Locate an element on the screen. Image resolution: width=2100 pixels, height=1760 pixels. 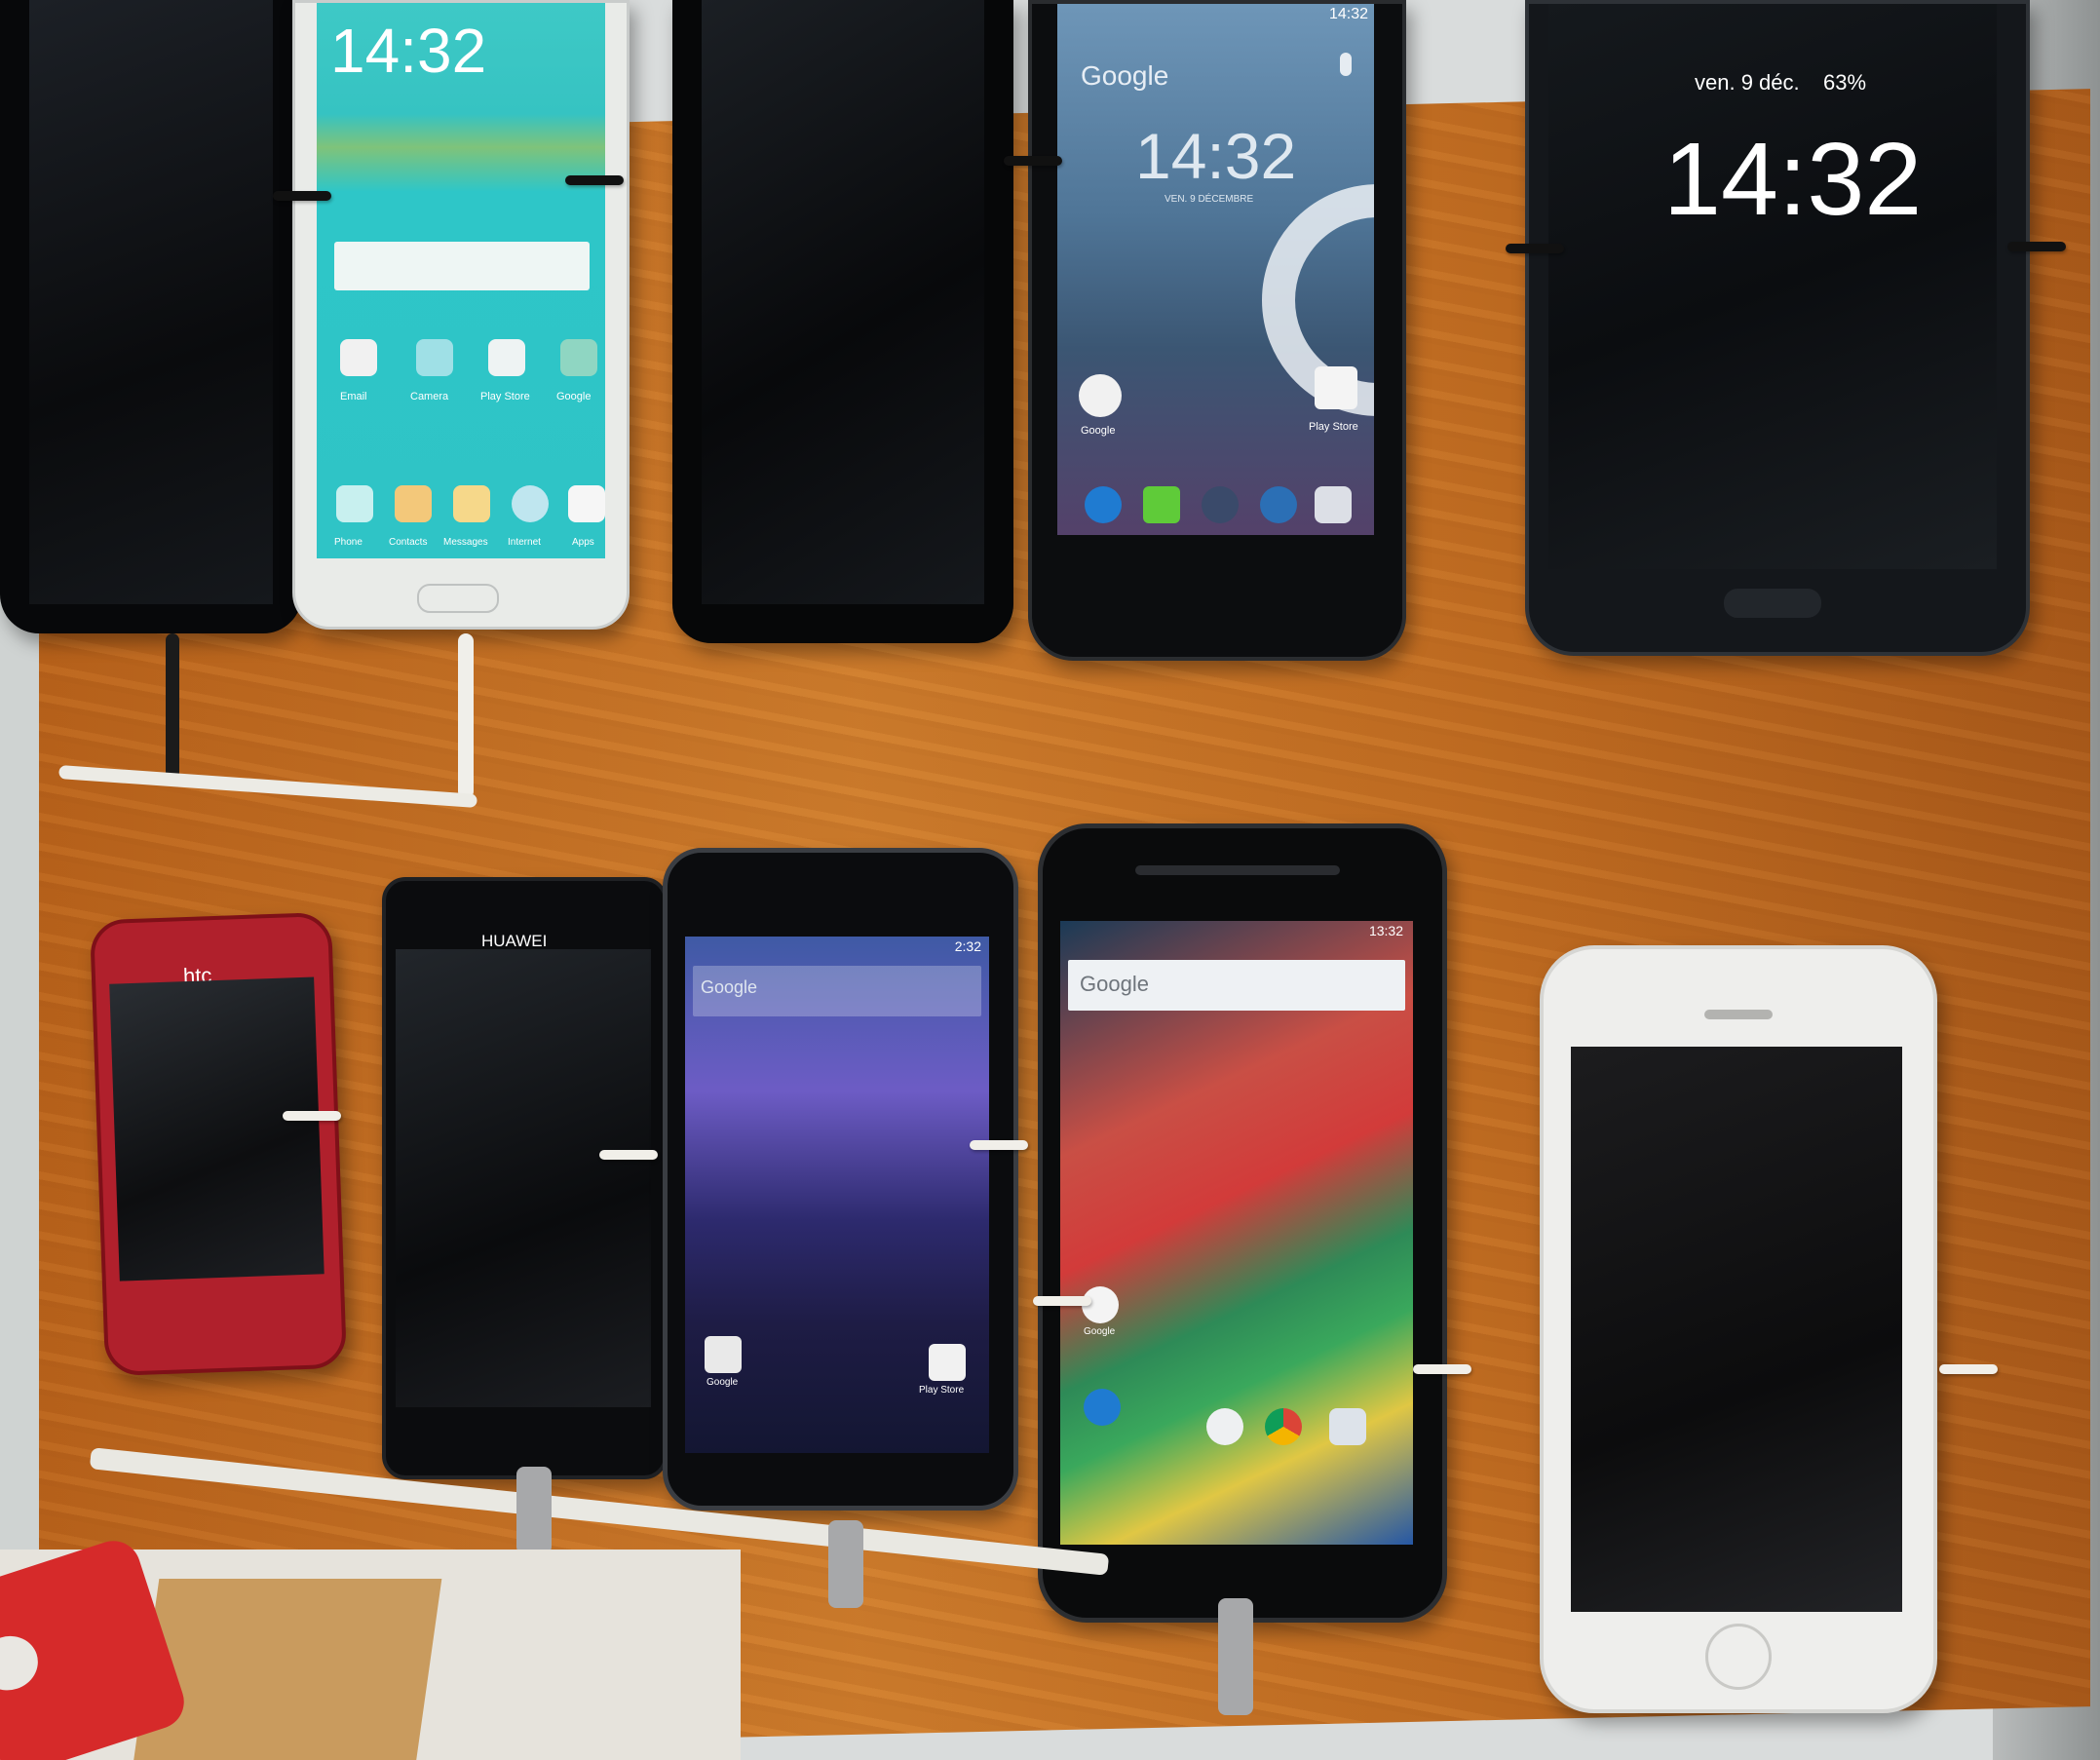
aod-battery: 63% is located at coordinates (1845, 82).